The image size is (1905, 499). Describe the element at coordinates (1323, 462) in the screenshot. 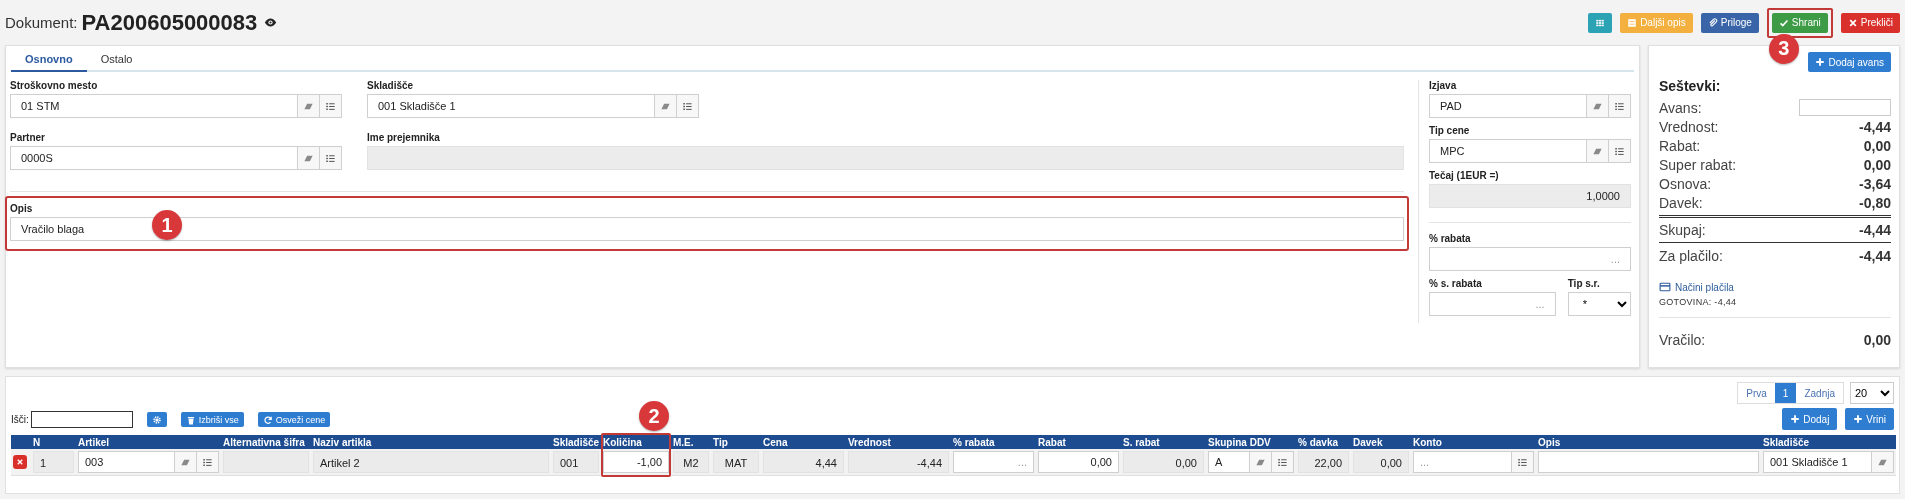

I see `table-cell: 22,00` at that location.